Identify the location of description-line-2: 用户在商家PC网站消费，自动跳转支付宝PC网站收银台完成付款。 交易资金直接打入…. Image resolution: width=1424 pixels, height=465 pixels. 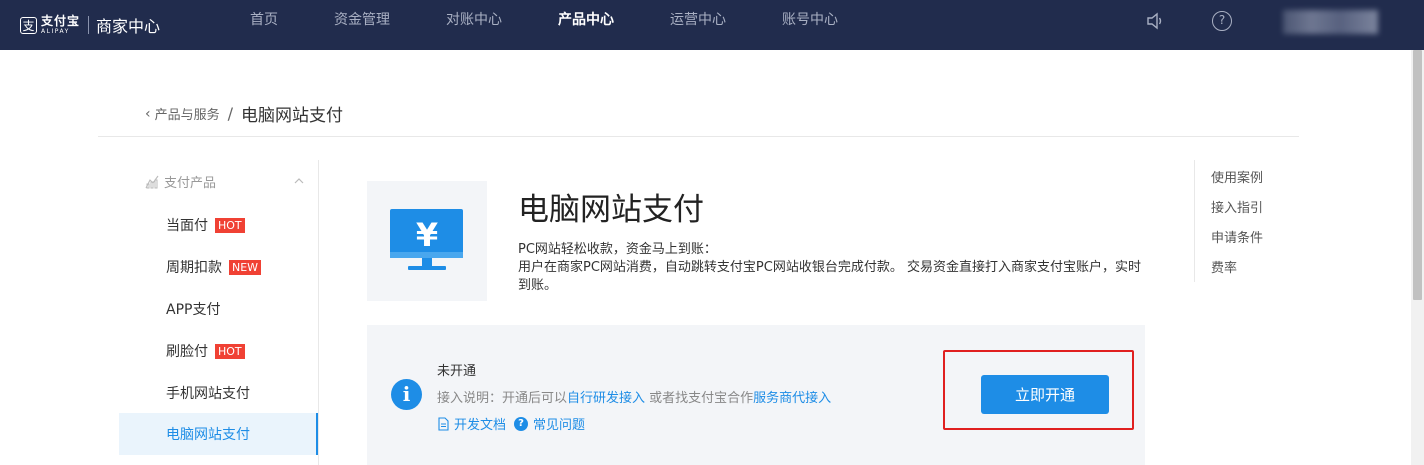
(829, 276).